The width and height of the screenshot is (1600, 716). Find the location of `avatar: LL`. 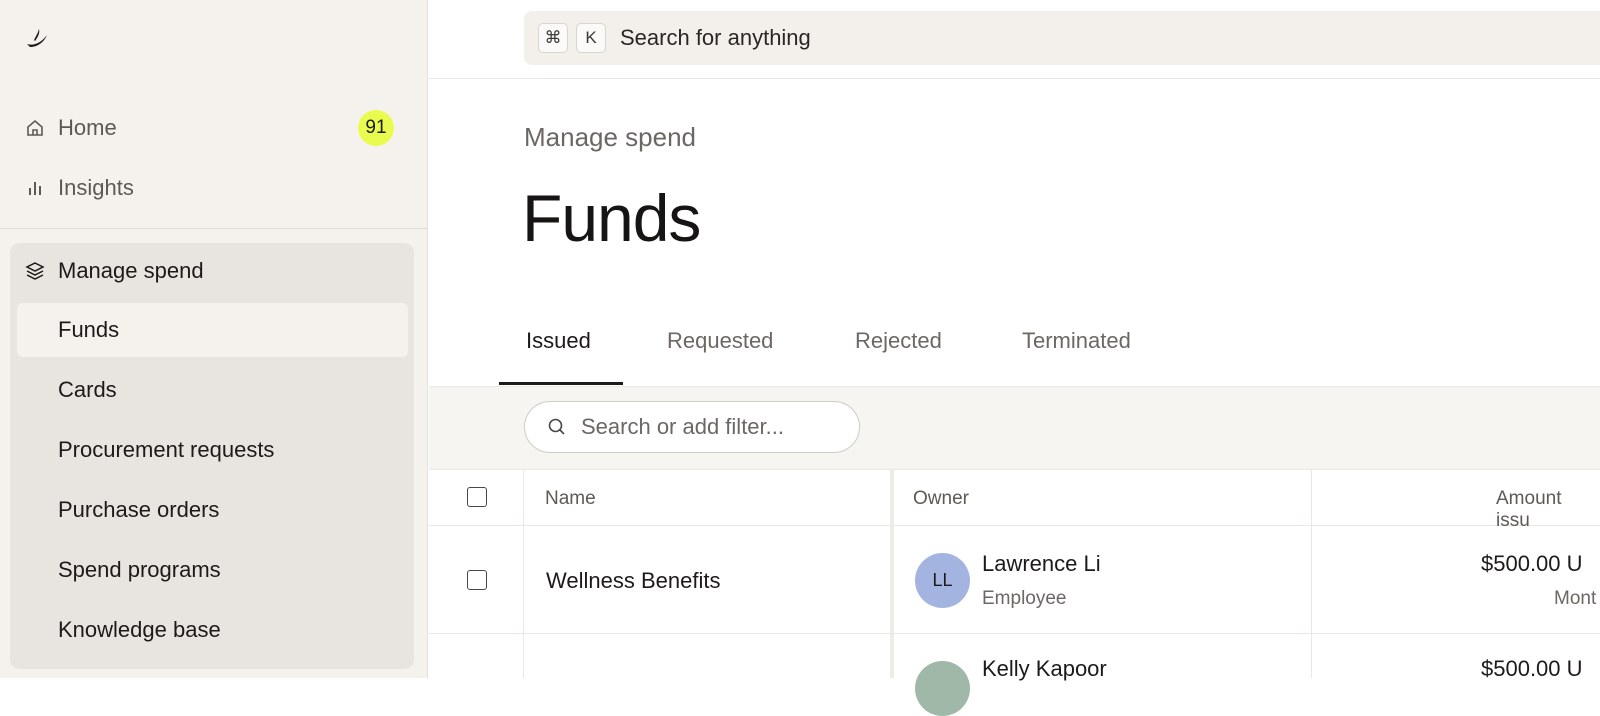

avatar: LL is located at coordinates (942, 580).